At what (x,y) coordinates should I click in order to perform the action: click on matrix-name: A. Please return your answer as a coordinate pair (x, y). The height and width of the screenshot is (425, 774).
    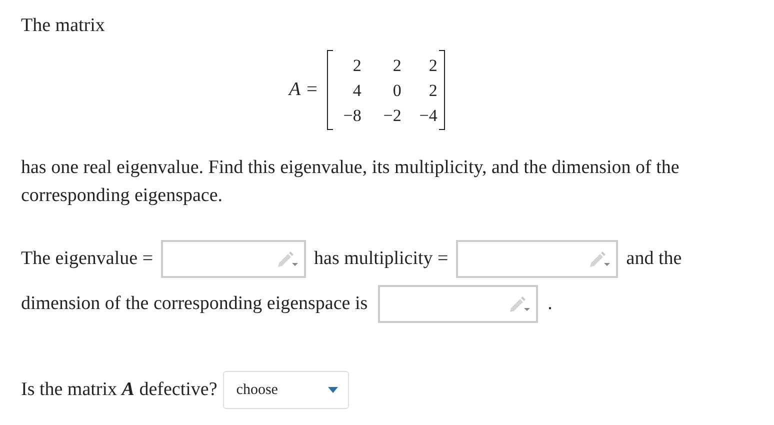
    Looking at the image, I should click on (295, 90).